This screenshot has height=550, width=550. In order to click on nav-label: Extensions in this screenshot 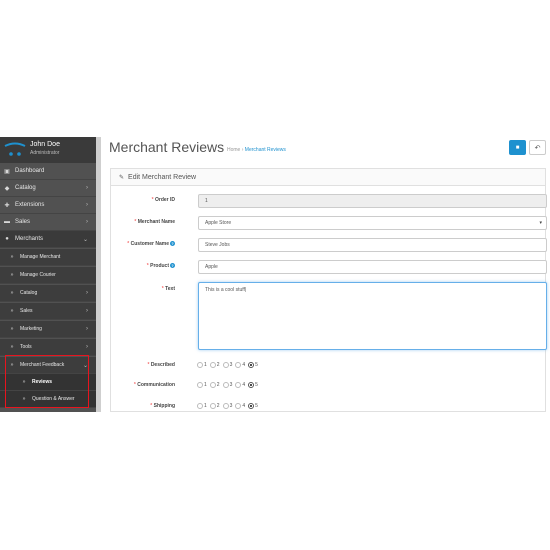, I will do `click(30, 205)`.